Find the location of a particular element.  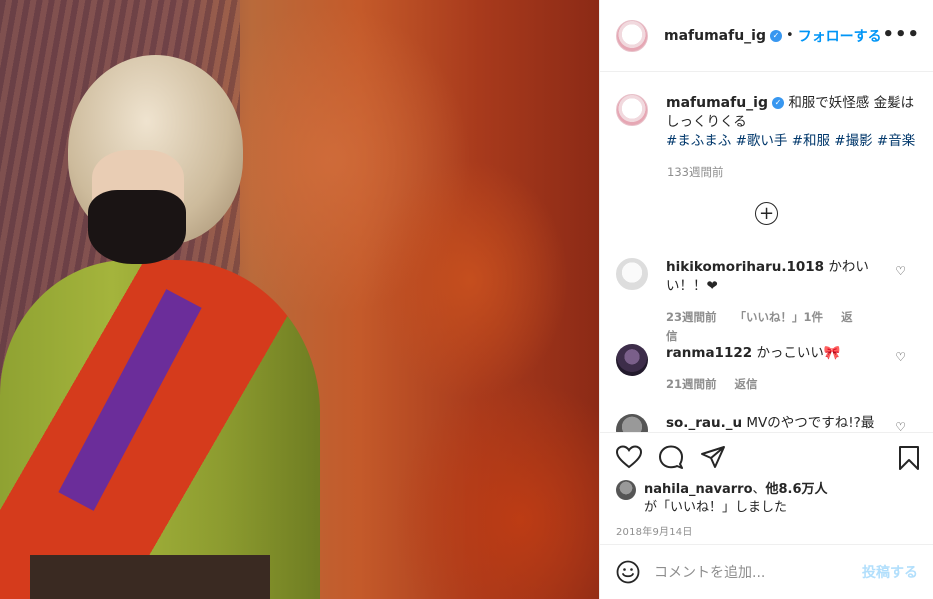

liker-avatar is located at coordinates (626, 490).